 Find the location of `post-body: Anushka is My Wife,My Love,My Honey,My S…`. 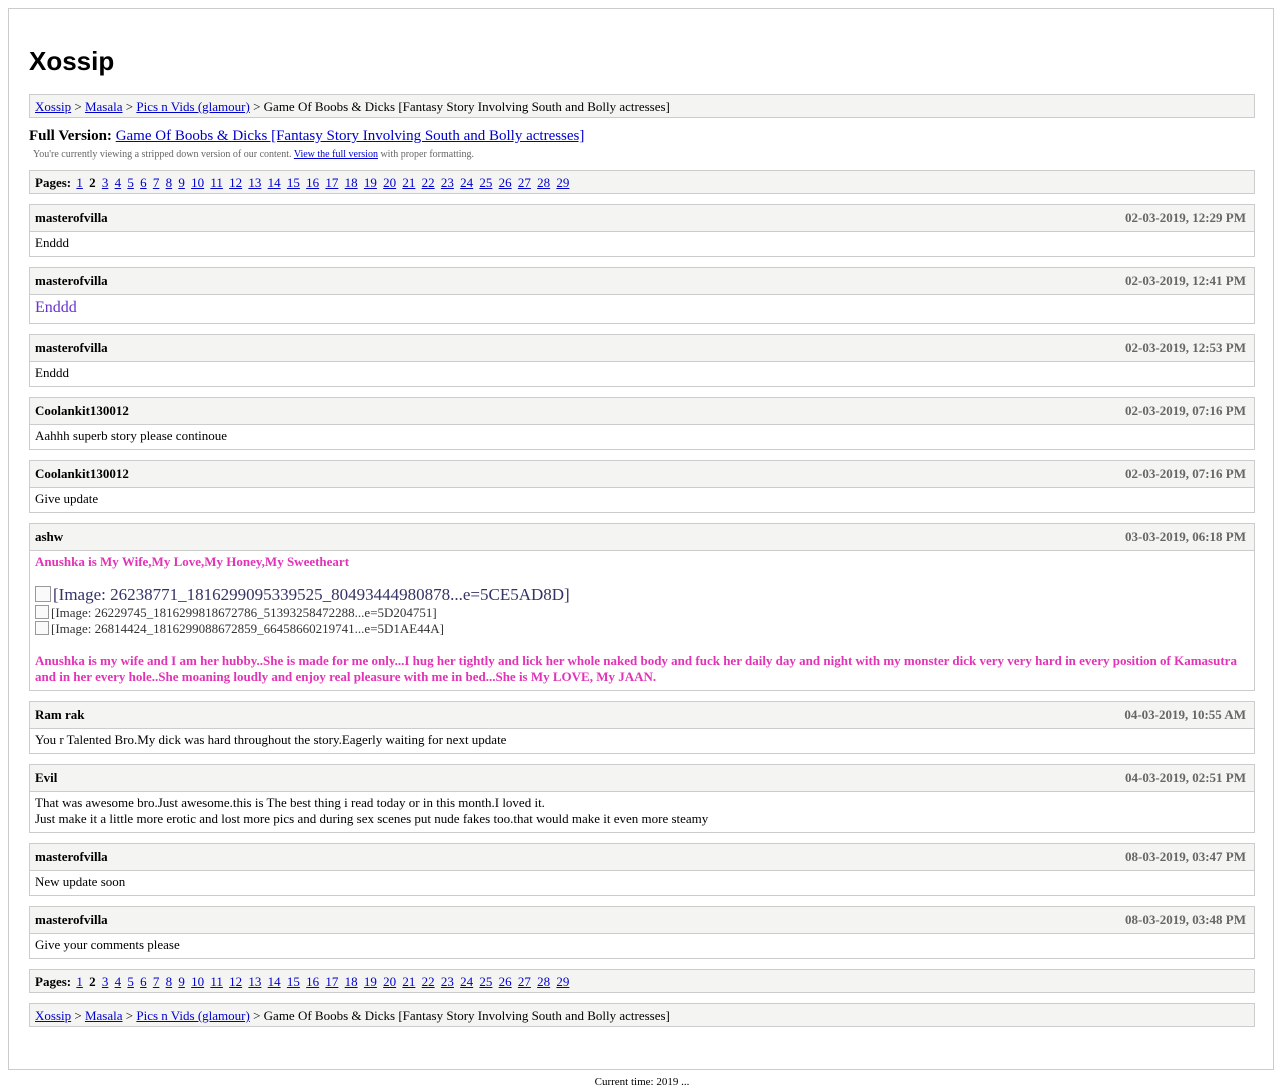

post-body: Anushka is My Wife,My Love,My Honey,My S… is located at coordinates (642, 620).